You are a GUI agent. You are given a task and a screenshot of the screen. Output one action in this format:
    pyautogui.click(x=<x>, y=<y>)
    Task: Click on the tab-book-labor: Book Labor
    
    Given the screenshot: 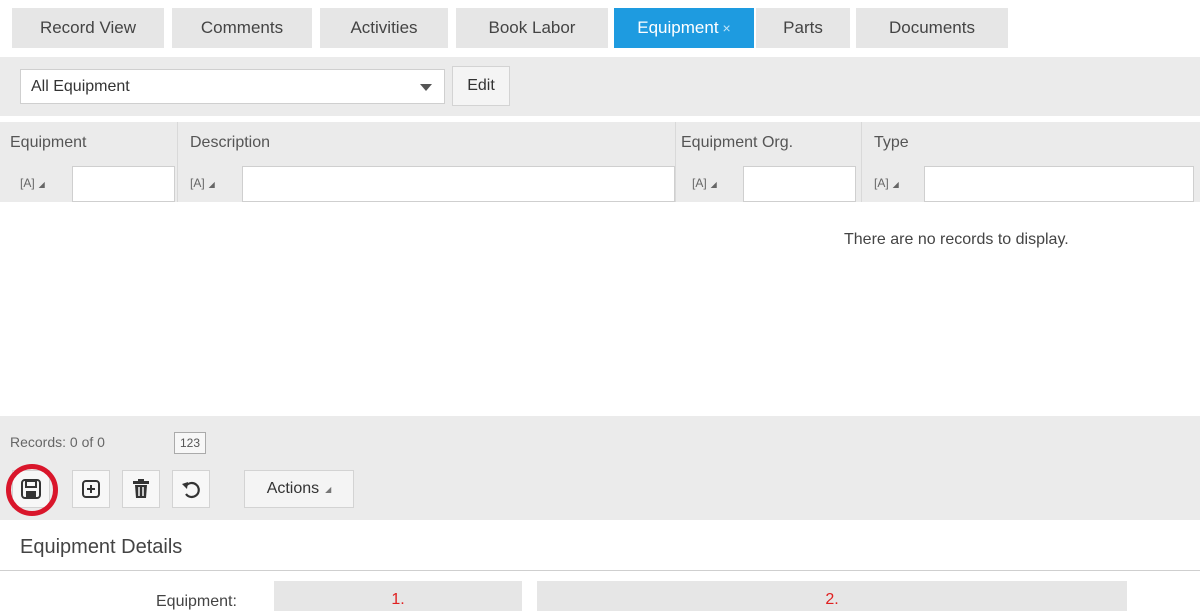 What is the action you would take?
    pyautogui.click(x=532, y=28)
    